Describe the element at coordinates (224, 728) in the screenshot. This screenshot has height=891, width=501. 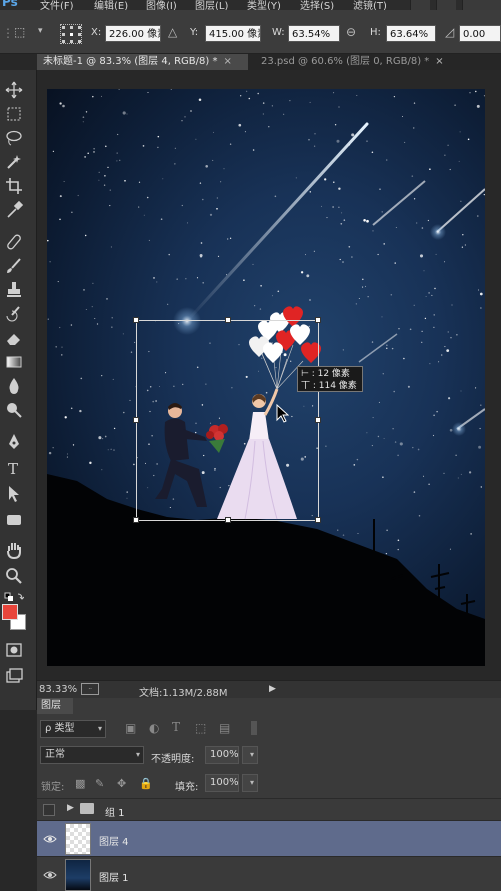
I see `smart-object-filter-icon: ▤` at that location.